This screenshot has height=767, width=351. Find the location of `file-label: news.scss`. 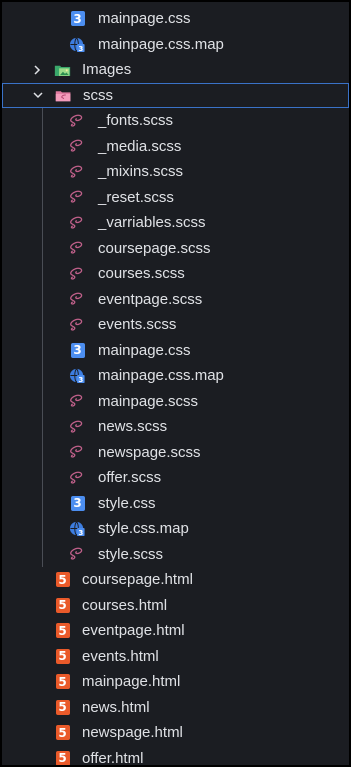

file-label: news.scss is located at coordinates (133, 427).